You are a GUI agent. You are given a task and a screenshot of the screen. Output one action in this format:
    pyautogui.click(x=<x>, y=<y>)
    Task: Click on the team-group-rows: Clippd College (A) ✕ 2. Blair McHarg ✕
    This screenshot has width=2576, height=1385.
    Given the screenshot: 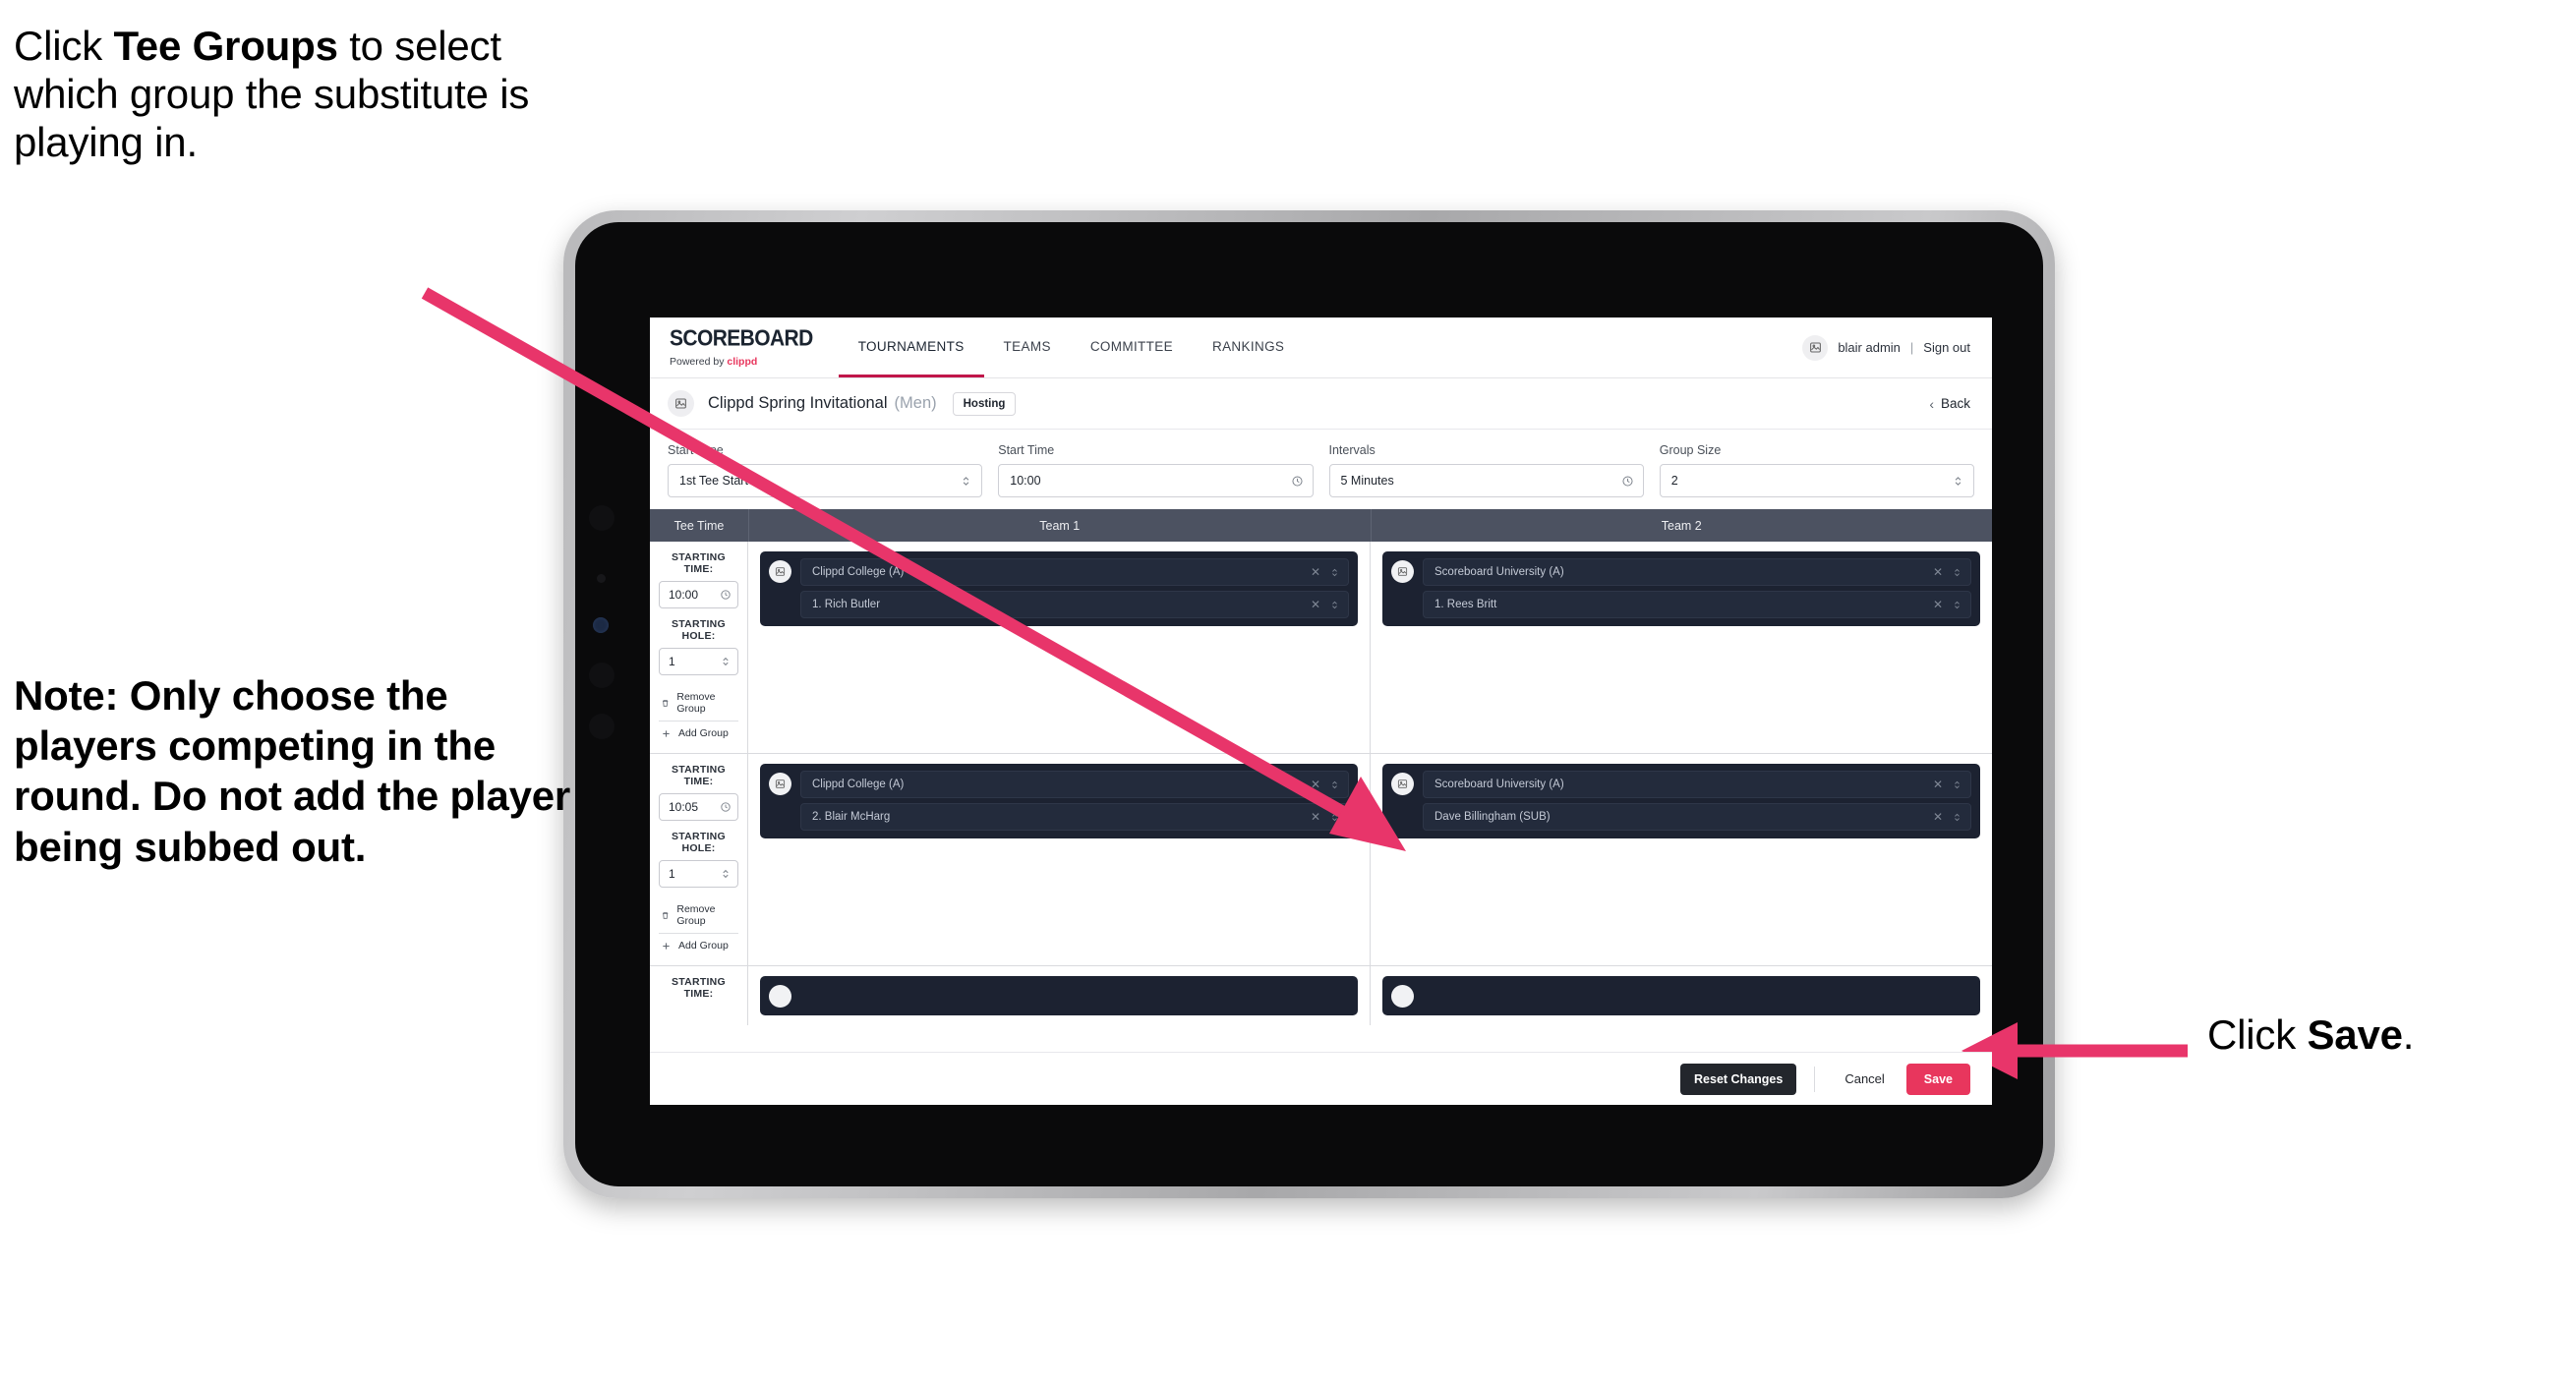 What is the action you would take?
    pyautogui.click(x=1074, y=801)
    